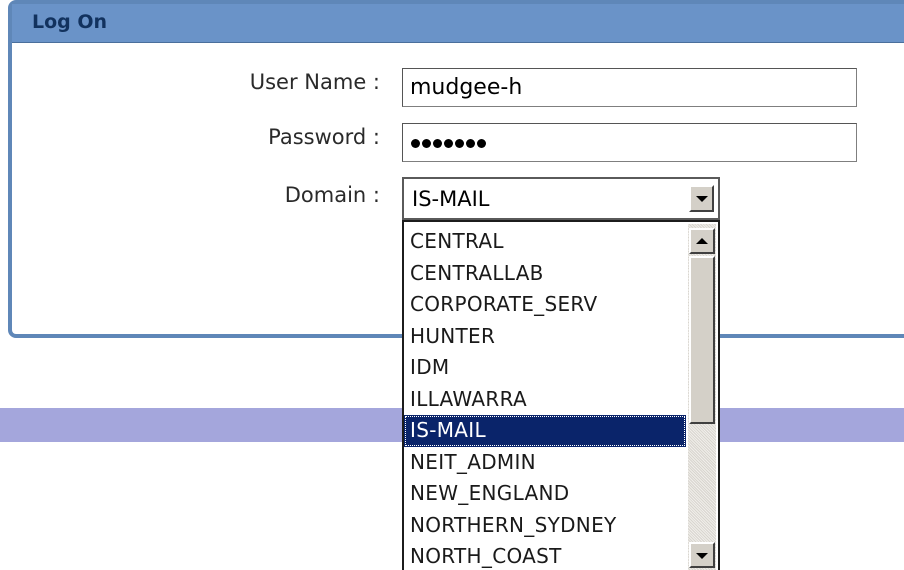 This screenshot has width=904, height=570. I want to click on dropdown-option: NEIT_ADMIN, so click(545, 463).